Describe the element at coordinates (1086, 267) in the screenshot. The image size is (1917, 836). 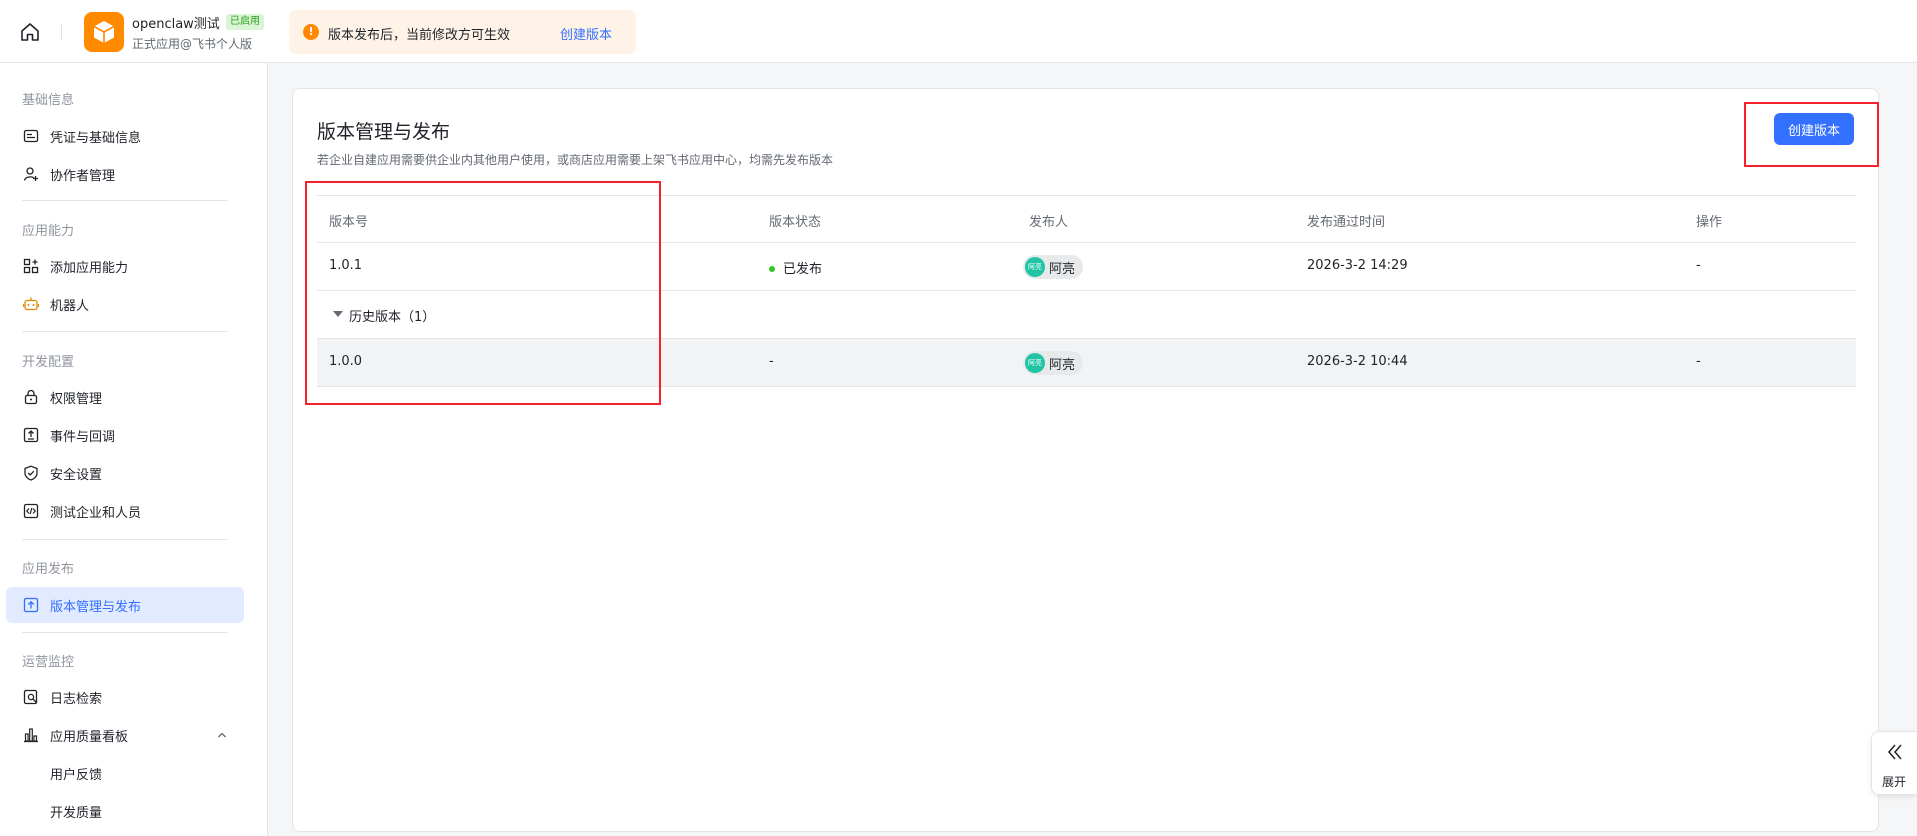
I see `table-row: 1.0.1 已发布 阿亮 阿亮 2026-3-2 14:29 -` at that location.